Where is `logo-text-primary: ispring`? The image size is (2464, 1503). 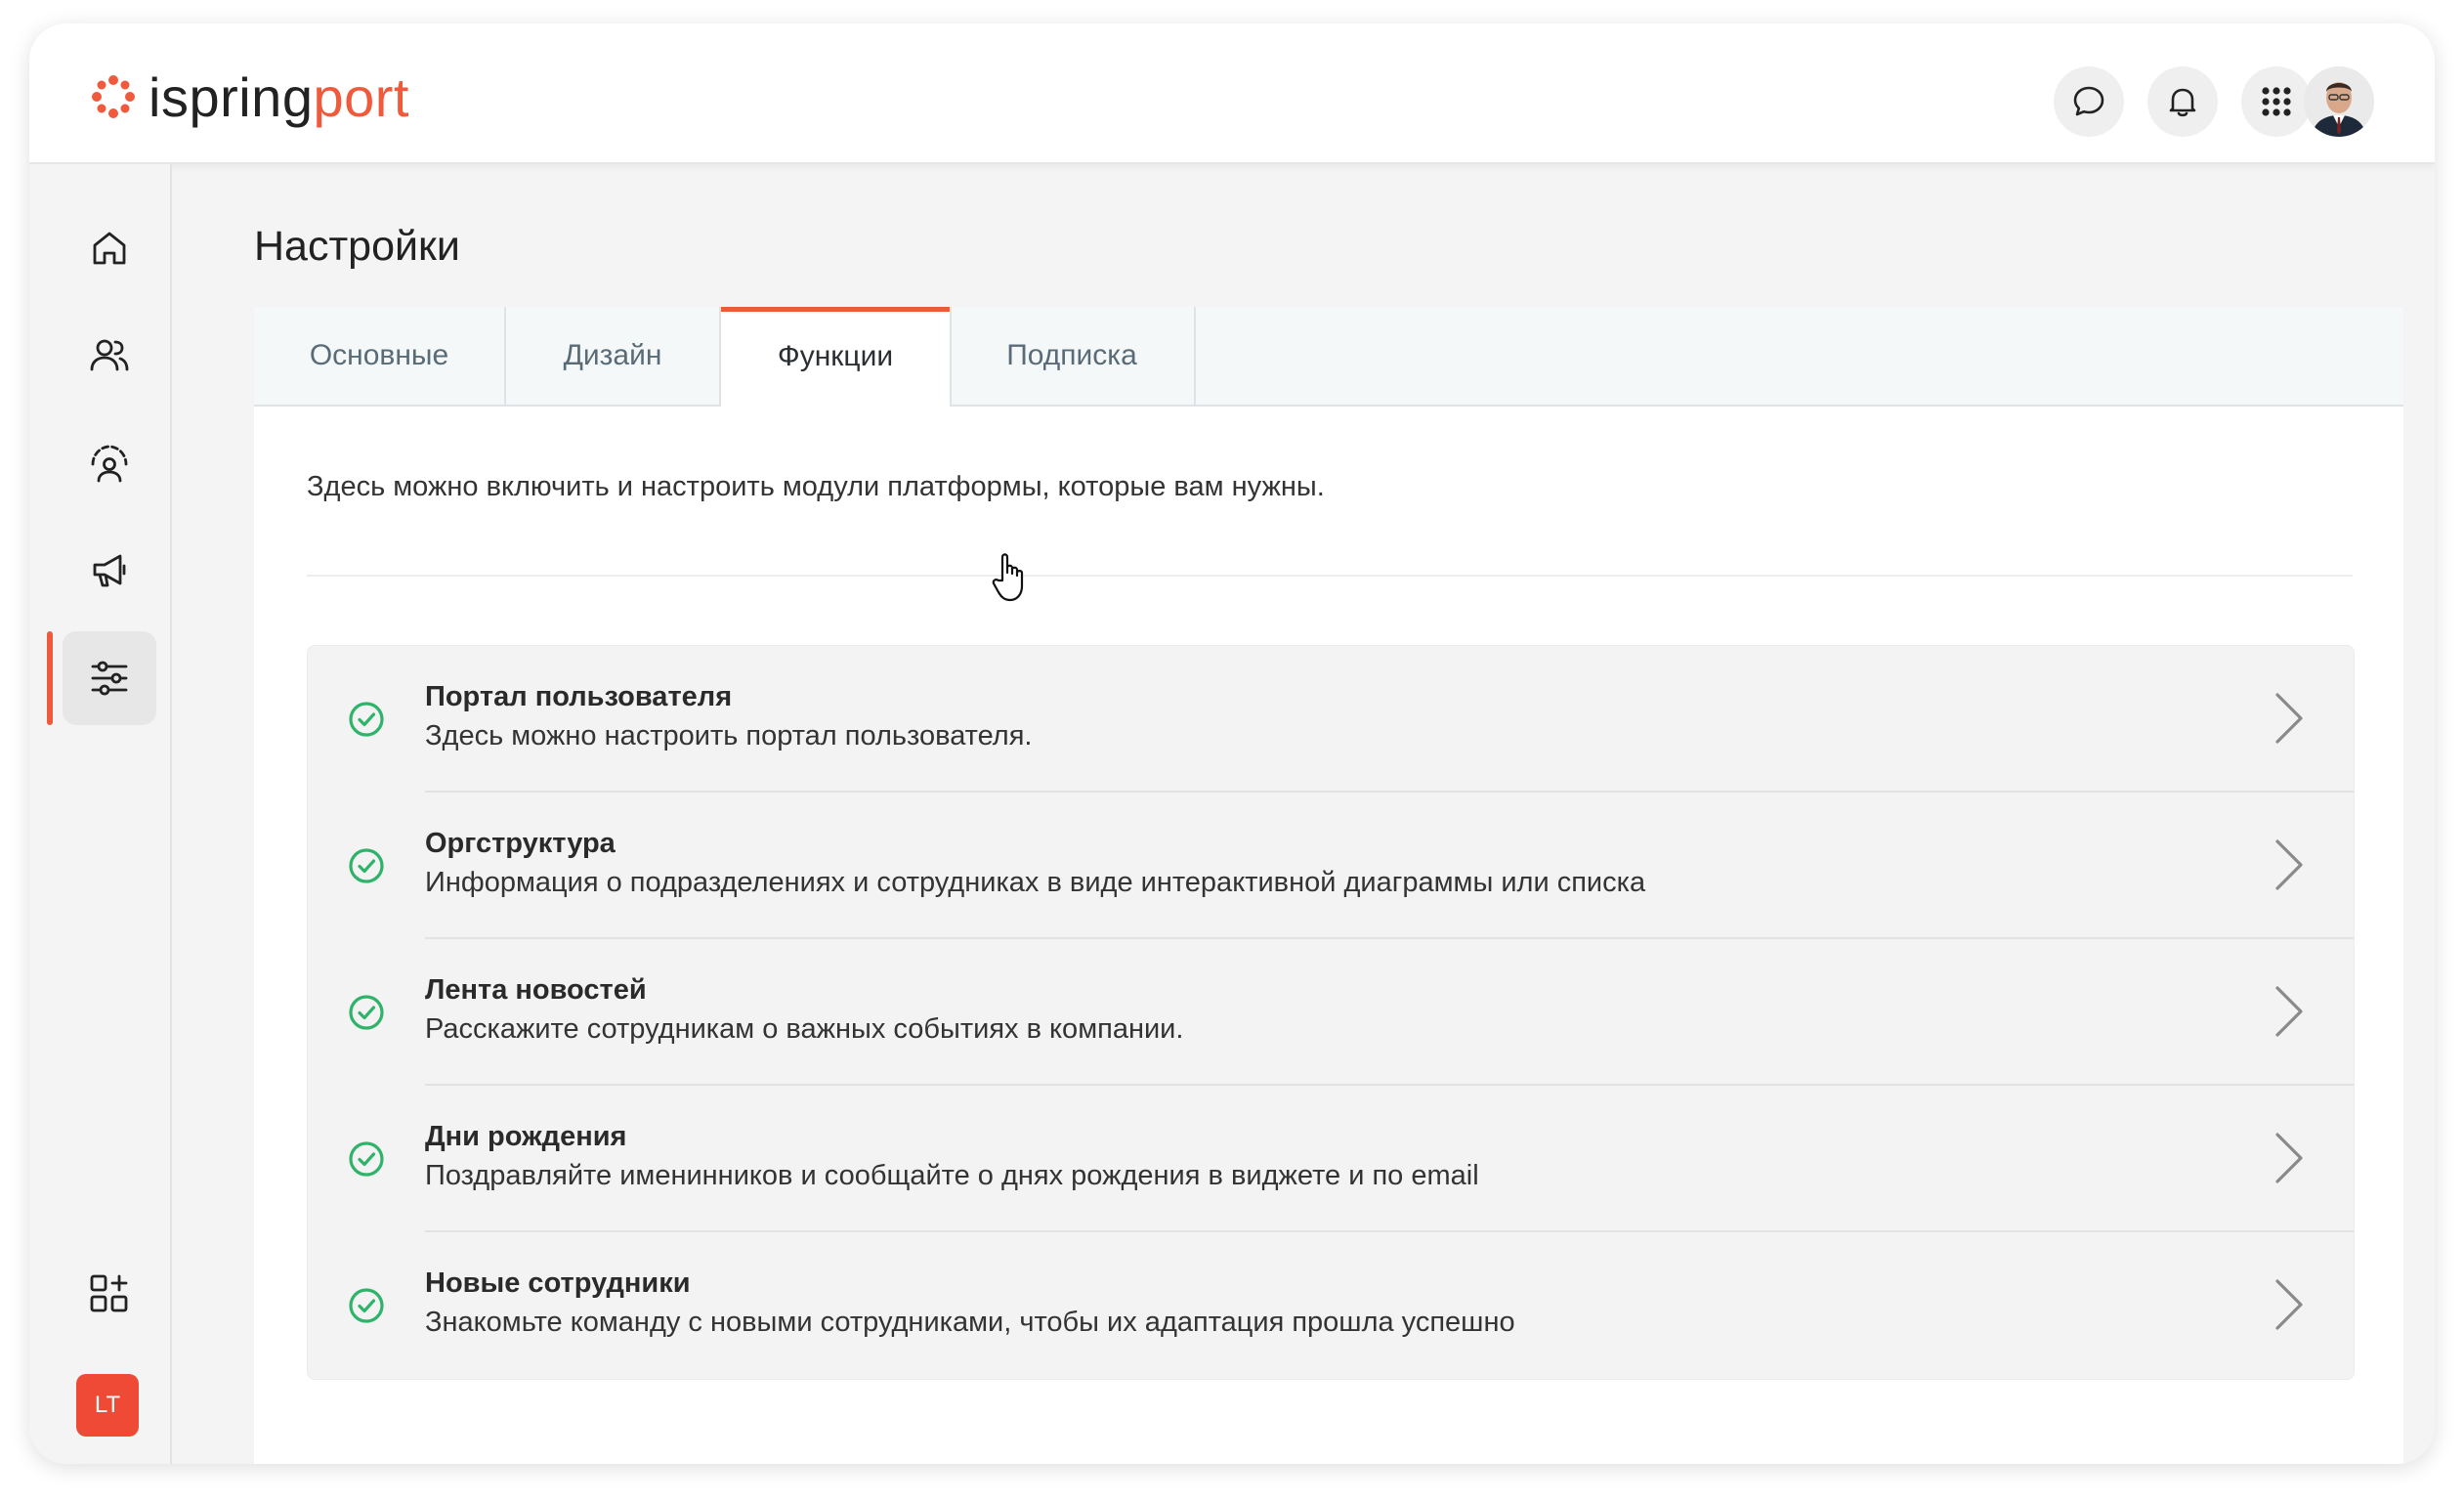
logo-text-primary: ispring is located at coordinates (231, 96).